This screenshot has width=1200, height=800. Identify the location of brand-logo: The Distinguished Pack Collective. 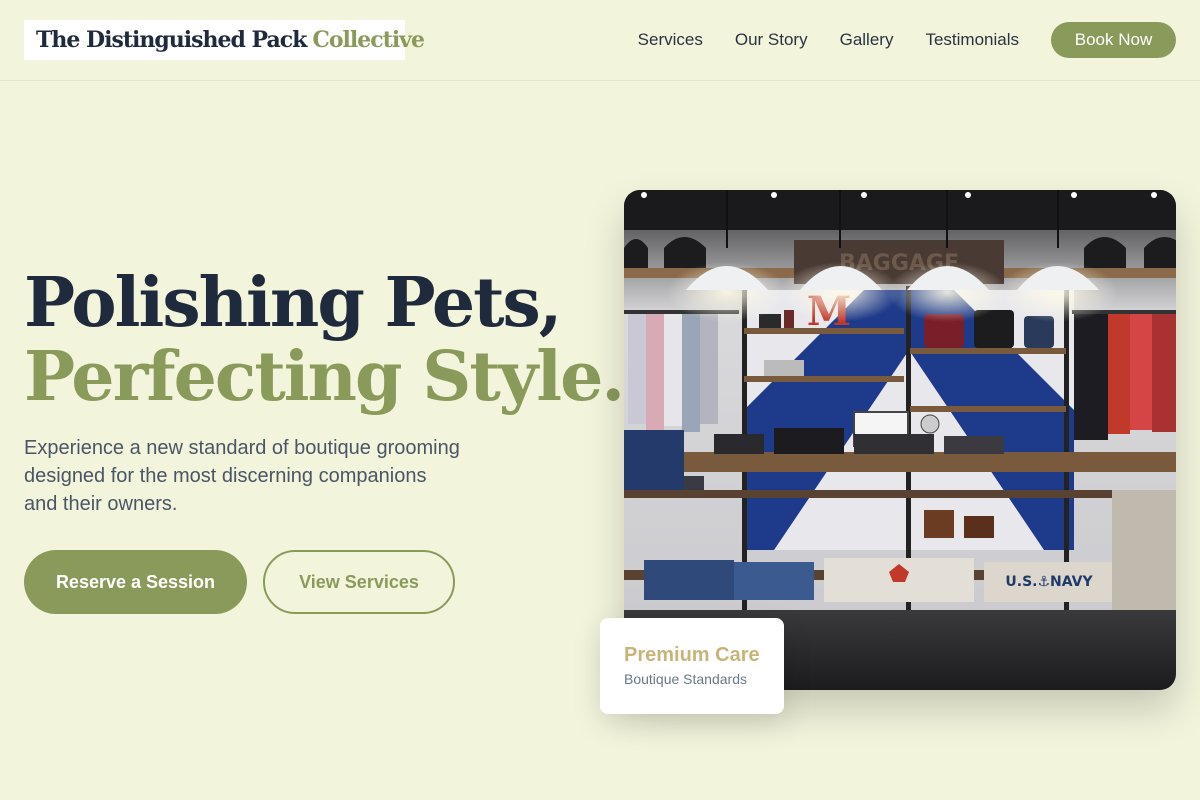
(224, 40).